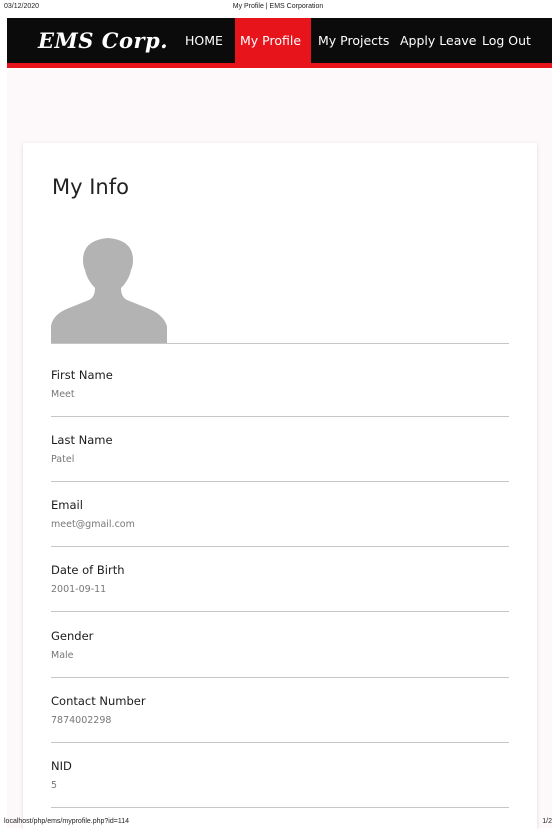  I want to click on user-silhouette-icon, so click(109, 291).